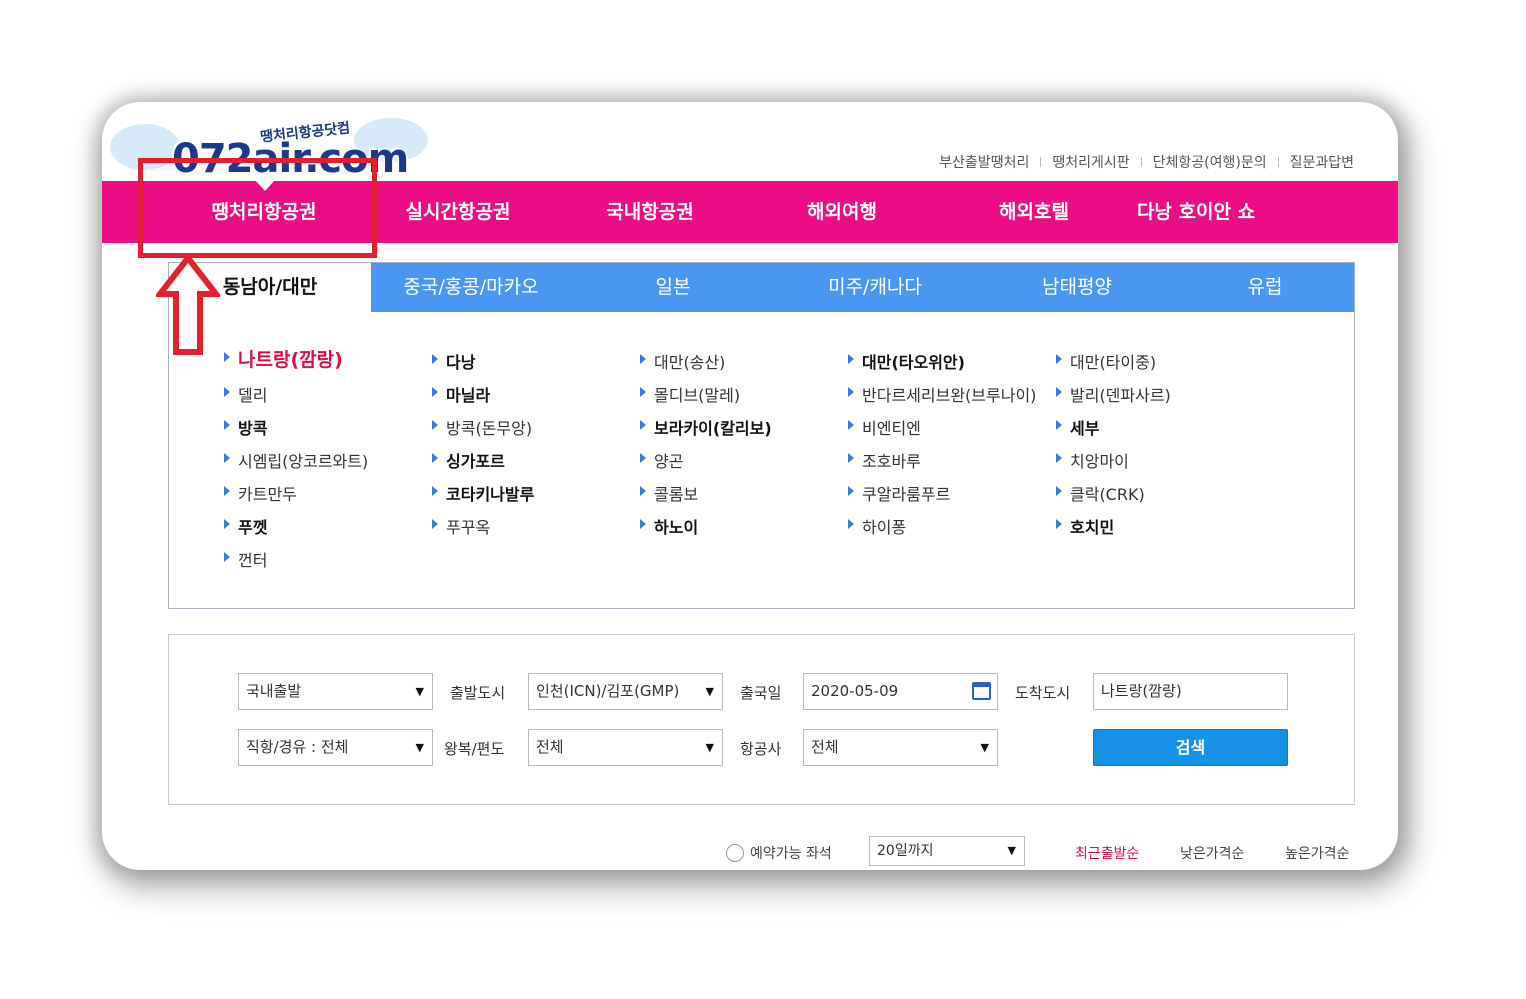 This screenshot has height=999, width=1526. What do you see at coordinates (905, 851) in the screenshot?
I see `period-value: 20일까지` at bounding box center [905, 851].